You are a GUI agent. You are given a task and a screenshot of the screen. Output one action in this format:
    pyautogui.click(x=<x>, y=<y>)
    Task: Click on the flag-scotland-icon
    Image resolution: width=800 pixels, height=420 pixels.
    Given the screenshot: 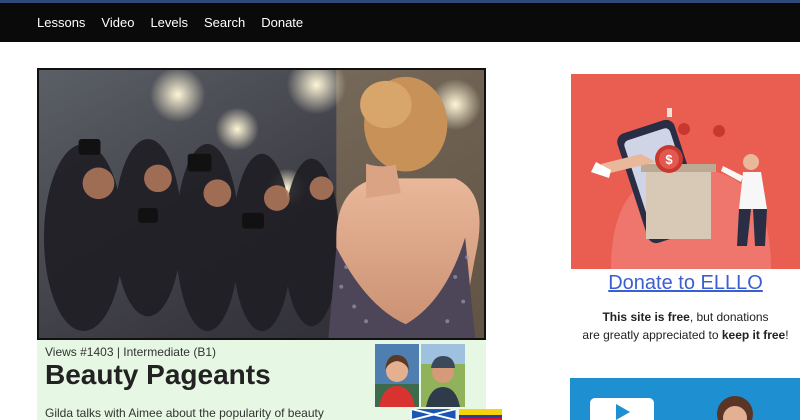 What is the action you would take?
    pyautogui.click(x=434, y=414)
    